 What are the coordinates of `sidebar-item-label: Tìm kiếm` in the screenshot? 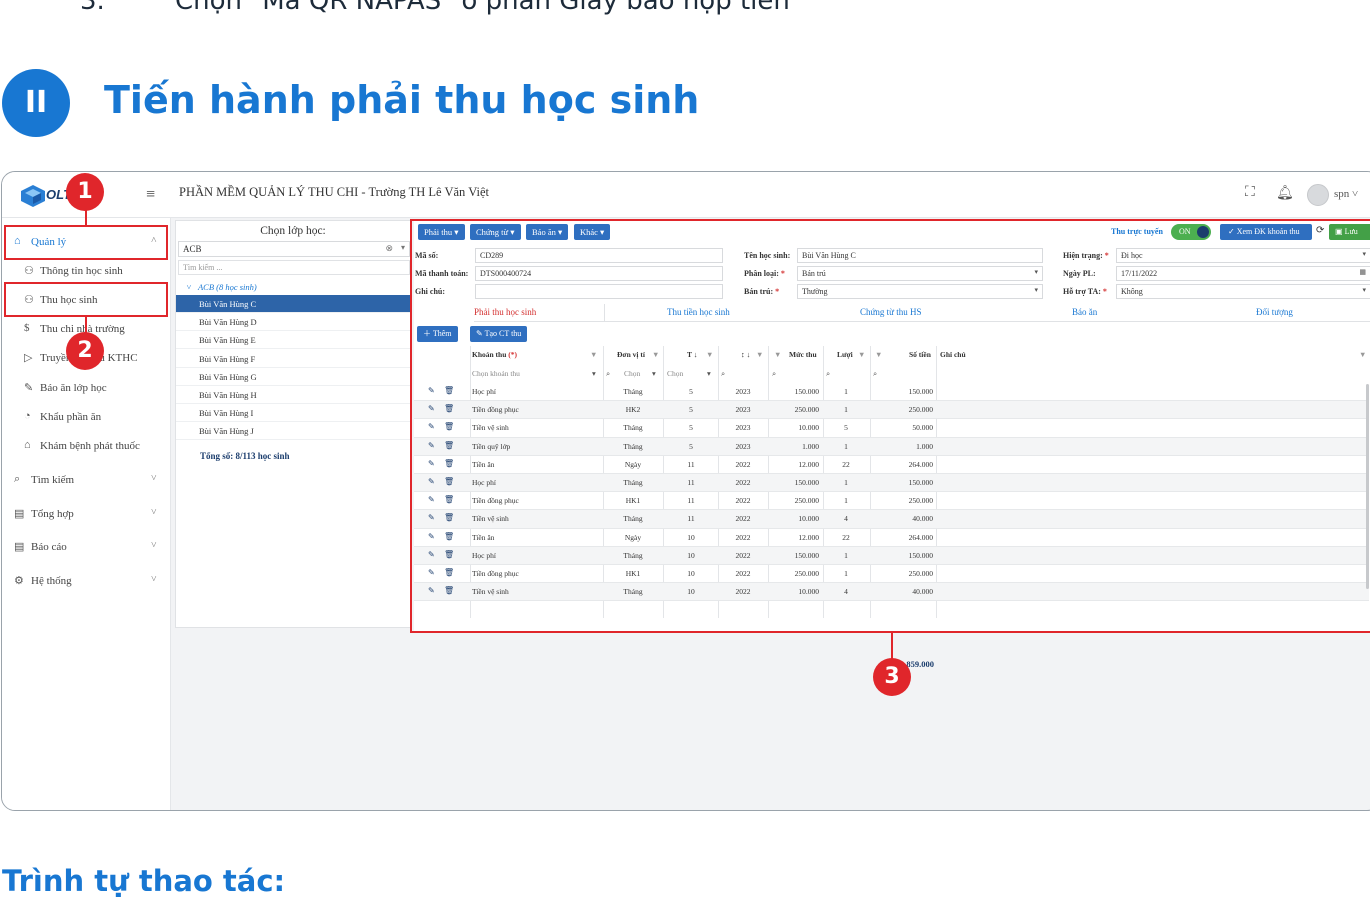 It's located at (53, 480).